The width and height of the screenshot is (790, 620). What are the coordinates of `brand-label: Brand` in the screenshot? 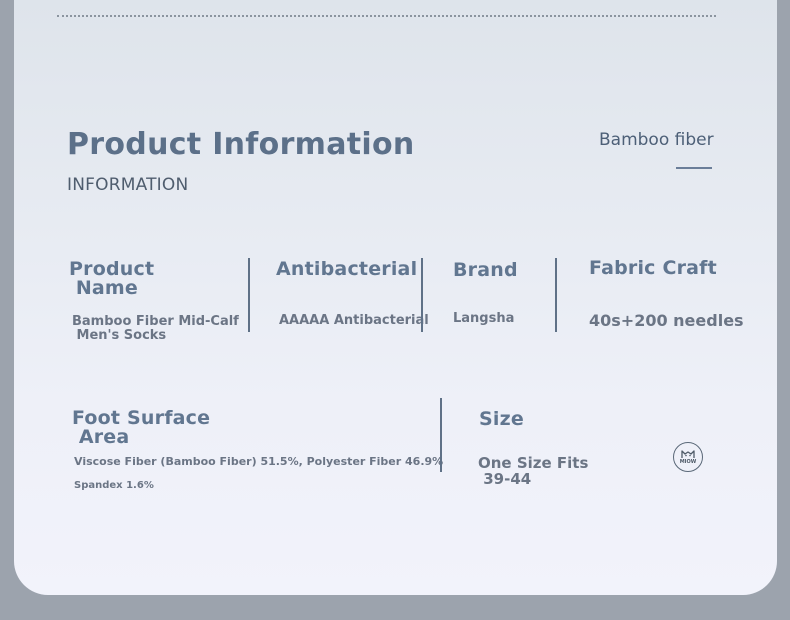 It's located at (485, 270).